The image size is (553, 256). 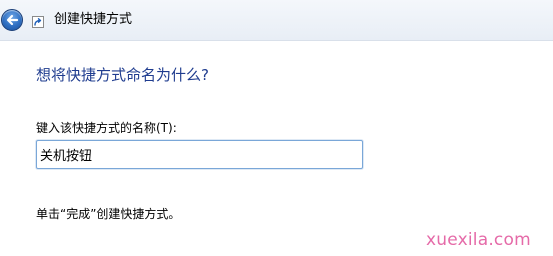 What do you see at coordinates (478, 240) in the screenshot?
I see `watermark: xuexila.com` at bounding box center [478, 240].